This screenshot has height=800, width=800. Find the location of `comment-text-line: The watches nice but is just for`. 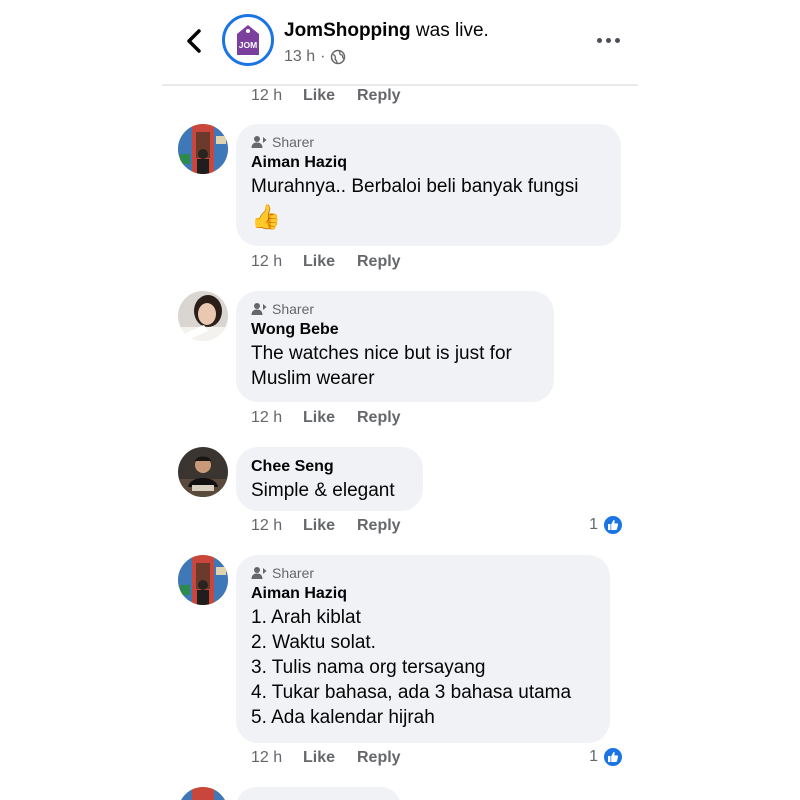

comment-text-line: The watches nice but is just for is located at coordinates (381, 353).